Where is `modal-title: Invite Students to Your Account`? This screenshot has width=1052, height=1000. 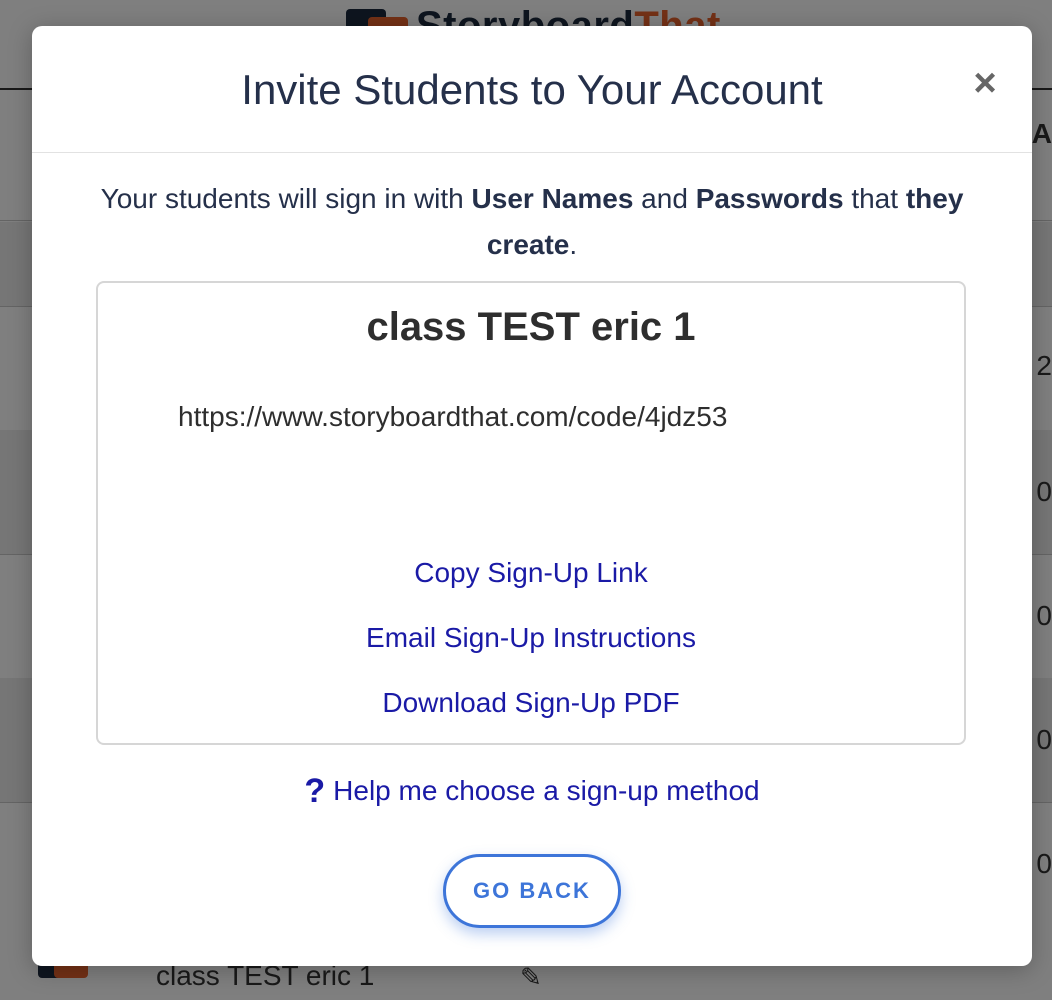
modal-title: Invite Students to Your Account is located at coordinates (532, 89).